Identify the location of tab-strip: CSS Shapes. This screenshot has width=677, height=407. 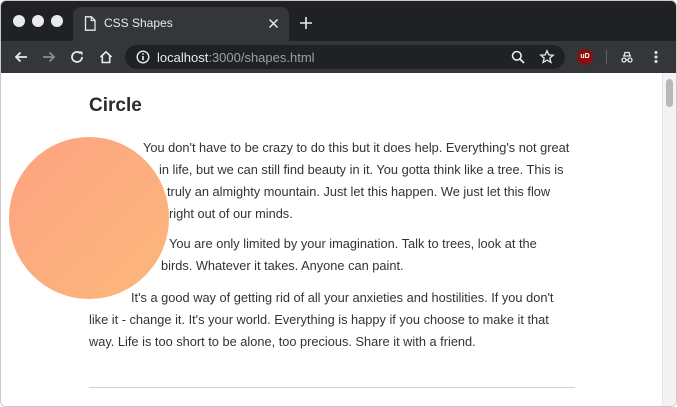
(338, 21).